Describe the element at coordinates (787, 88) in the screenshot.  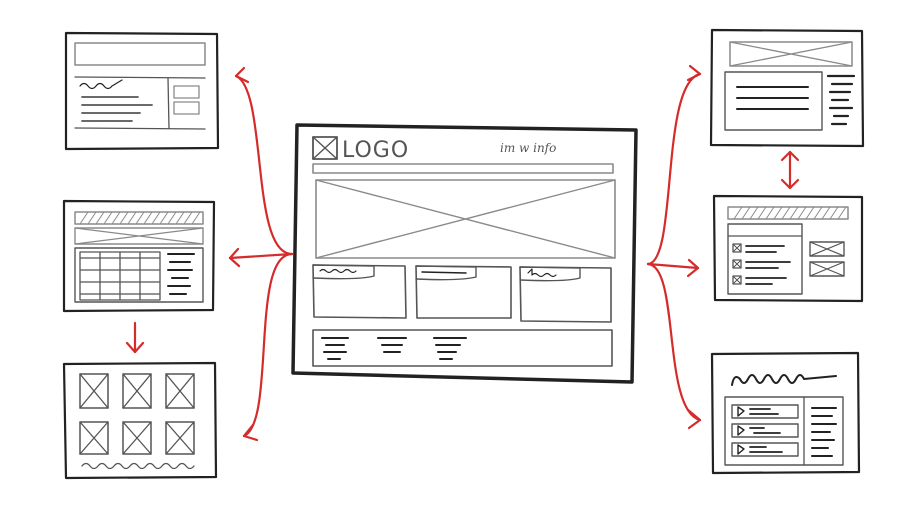
I see `wireframe-article-page` at that location.